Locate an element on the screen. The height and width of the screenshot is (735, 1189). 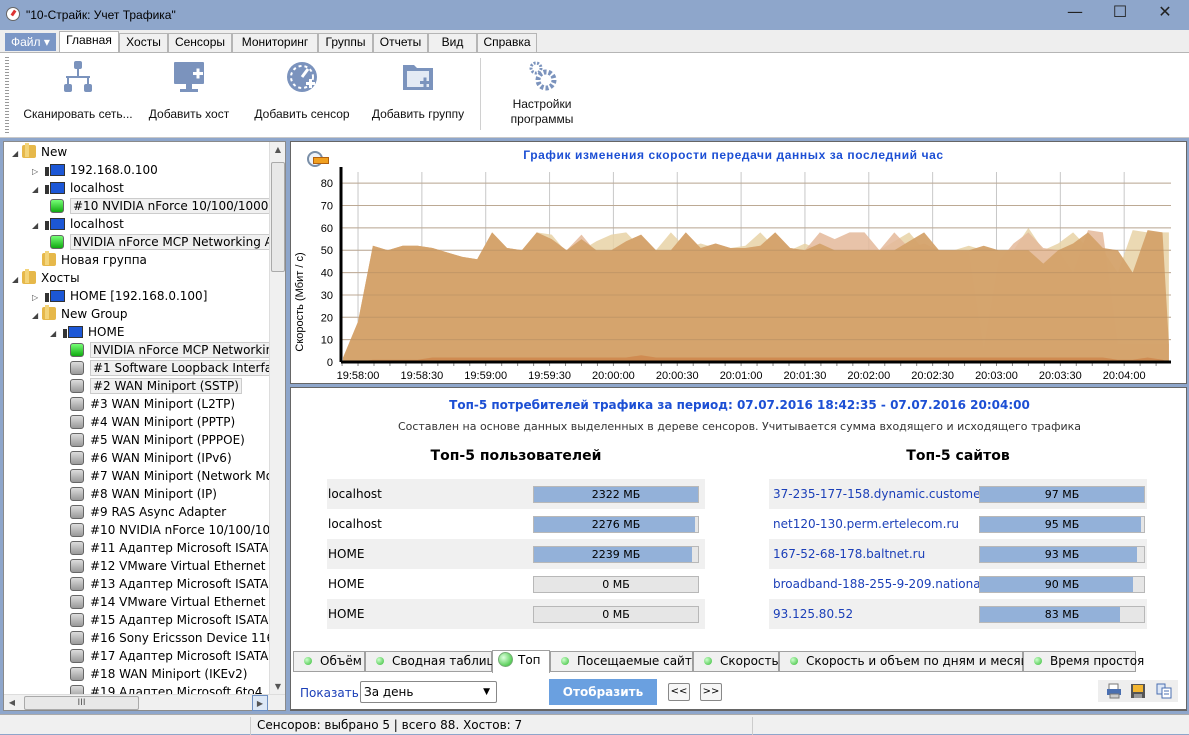
tab-speed: Скорость is located at coordinates (736, 661).